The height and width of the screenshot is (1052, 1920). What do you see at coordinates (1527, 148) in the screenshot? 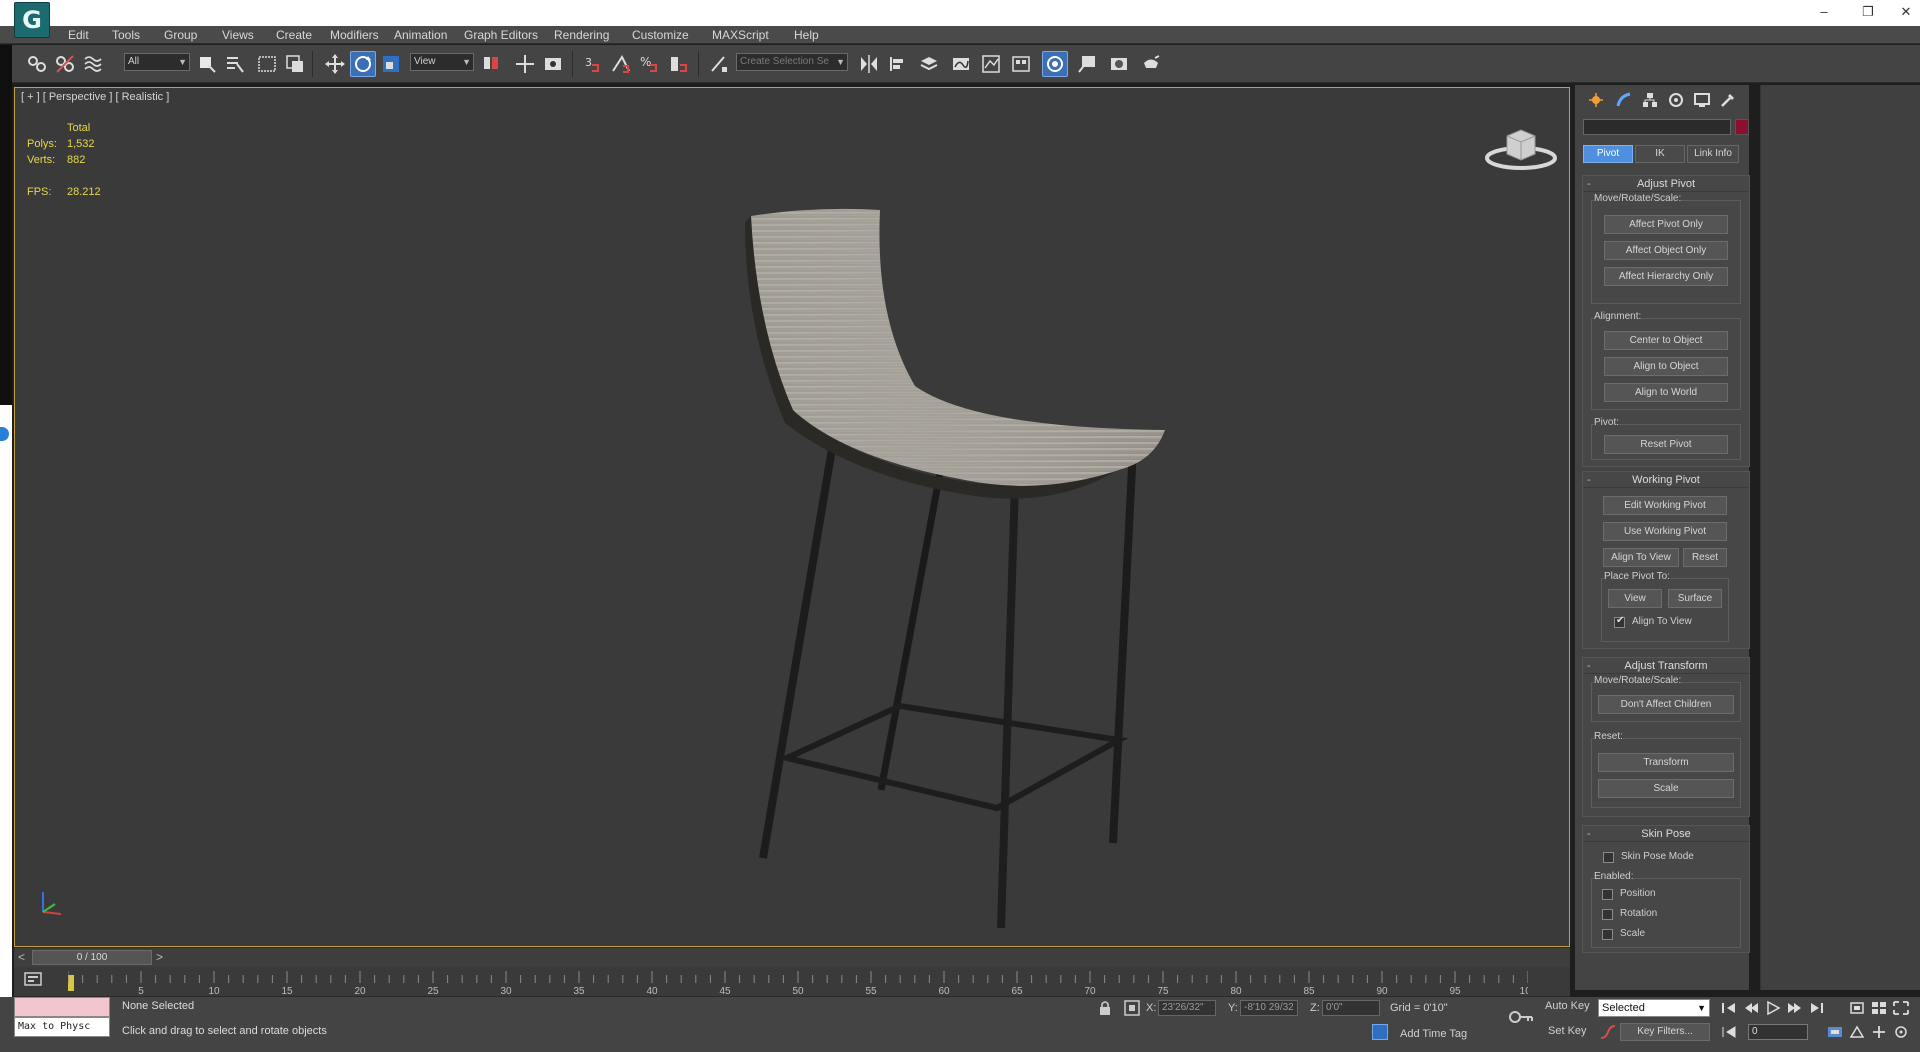
I see `viewcube-icon` at bounding box center [1527, 148].